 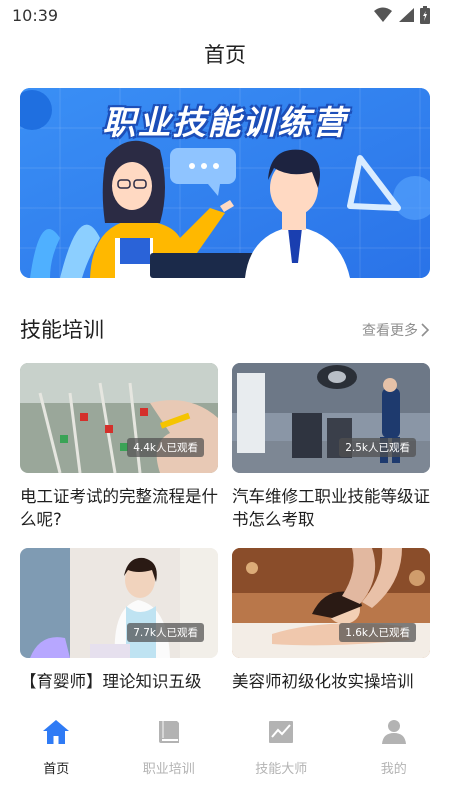 I want to click on nav-label-home: 首页, so click(x=56, y=769).